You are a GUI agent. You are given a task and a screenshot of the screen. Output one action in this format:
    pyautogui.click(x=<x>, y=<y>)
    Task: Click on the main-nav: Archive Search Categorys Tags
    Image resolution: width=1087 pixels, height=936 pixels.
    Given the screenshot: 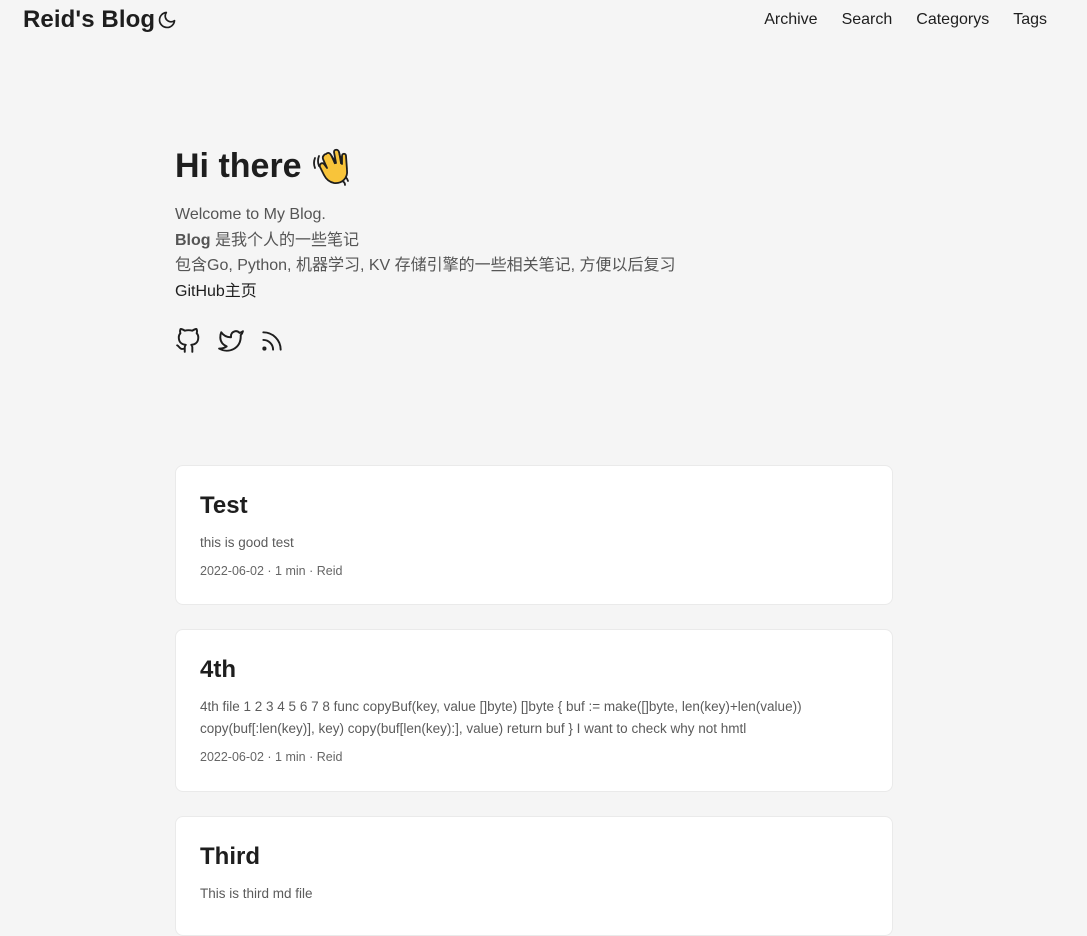 What is the action you would take?
    pyautogui.click(x=905, y=20)
    